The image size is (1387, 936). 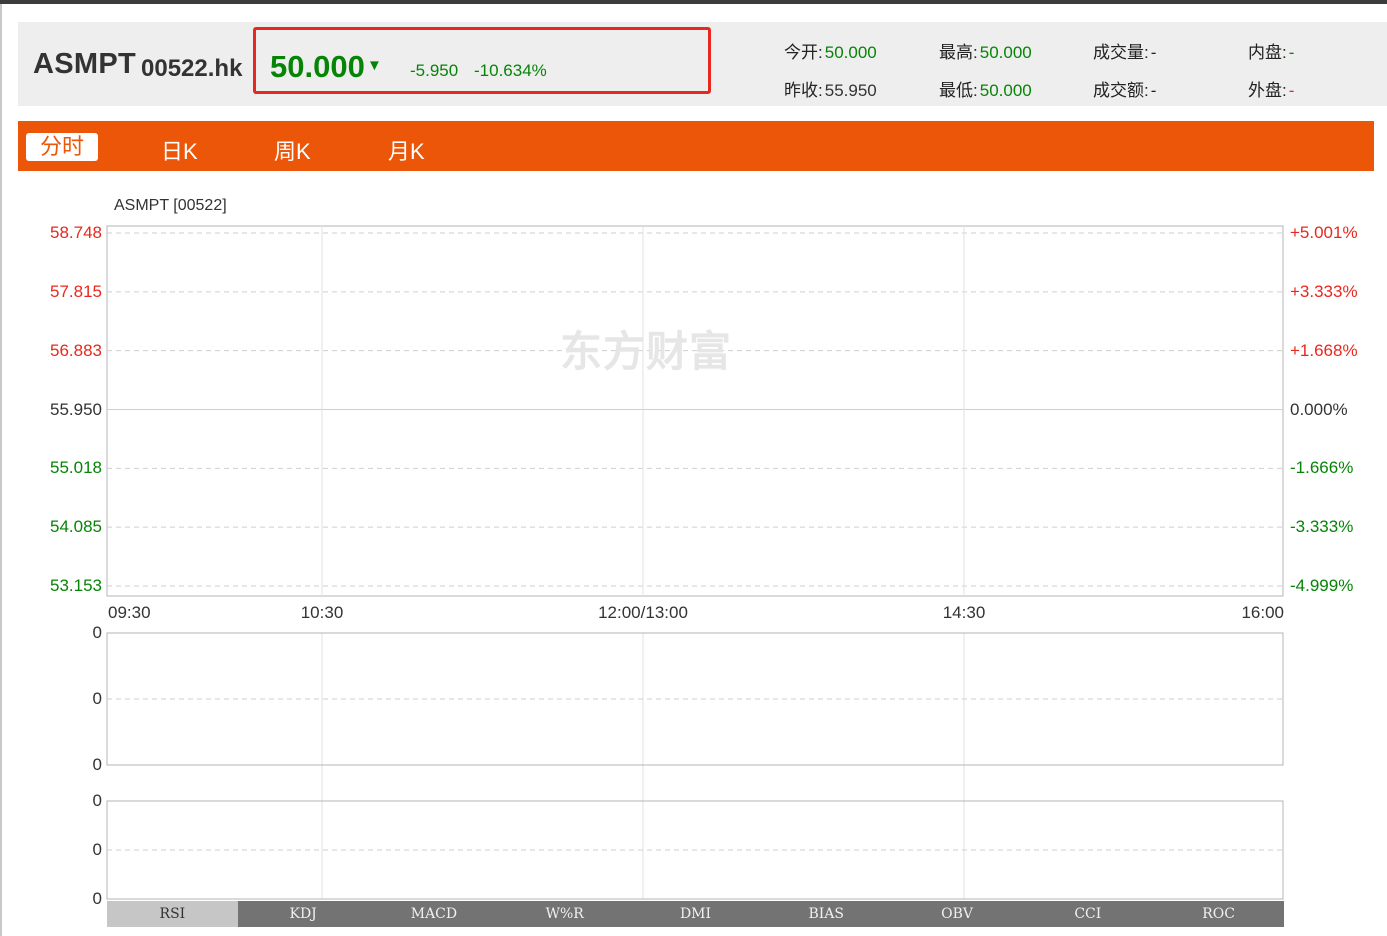 I want to click on y-tick-label: 57.815, so click(x=76, y=291).